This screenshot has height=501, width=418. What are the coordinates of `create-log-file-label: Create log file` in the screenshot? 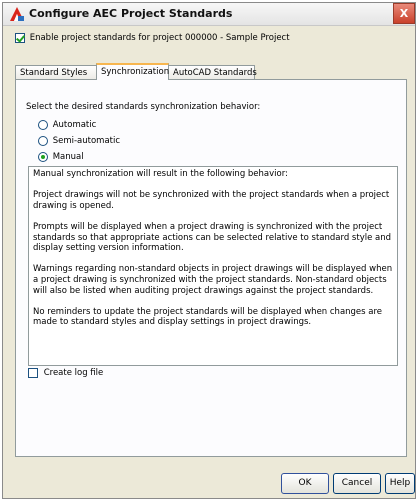 It's located at (73, 373).